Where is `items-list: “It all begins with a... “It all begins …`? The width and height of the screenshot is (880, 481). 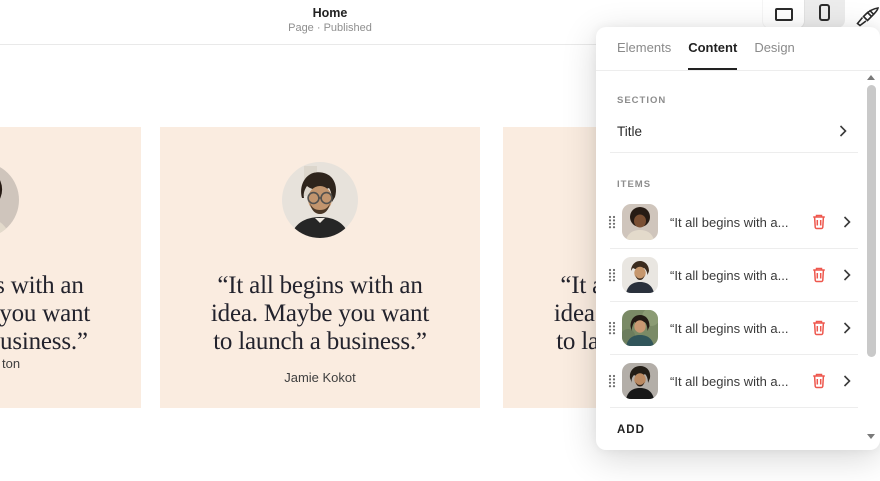 items-list: “It all begins with a... “It all begins … is located at coordinates (738, 302).